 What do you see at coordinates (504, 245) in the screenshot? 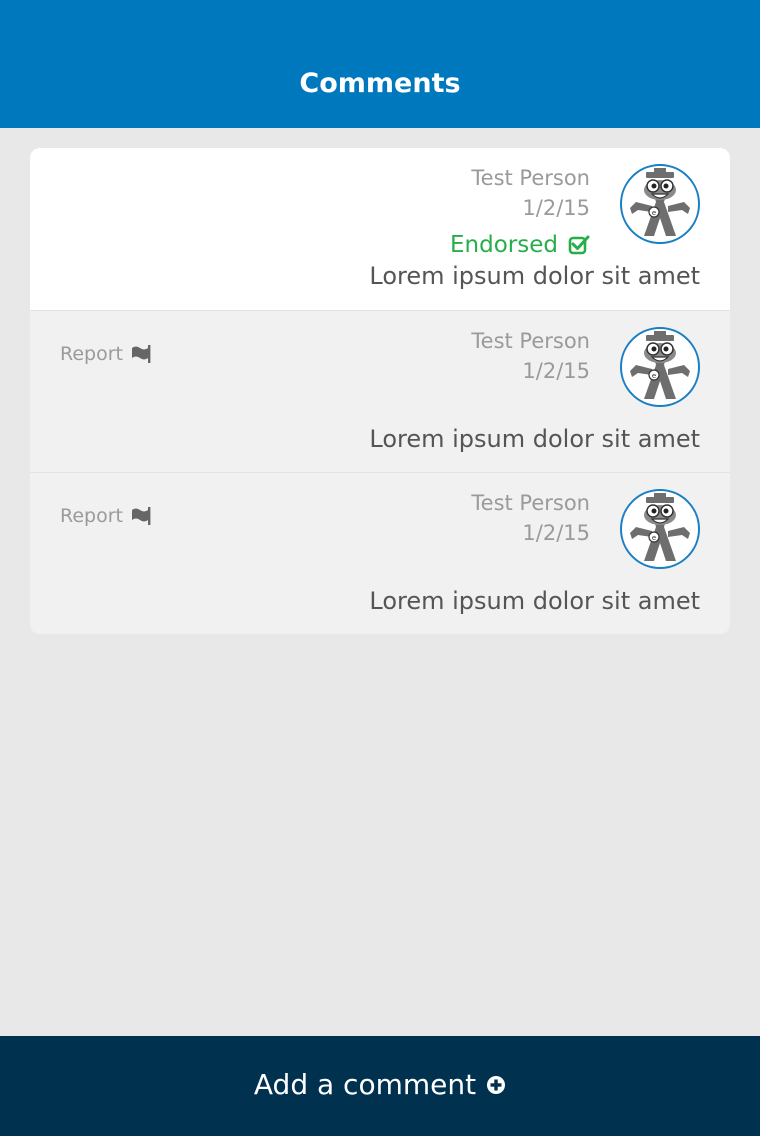
I see `endorsed-label: Endorsed` at bounding box center [504, 245].